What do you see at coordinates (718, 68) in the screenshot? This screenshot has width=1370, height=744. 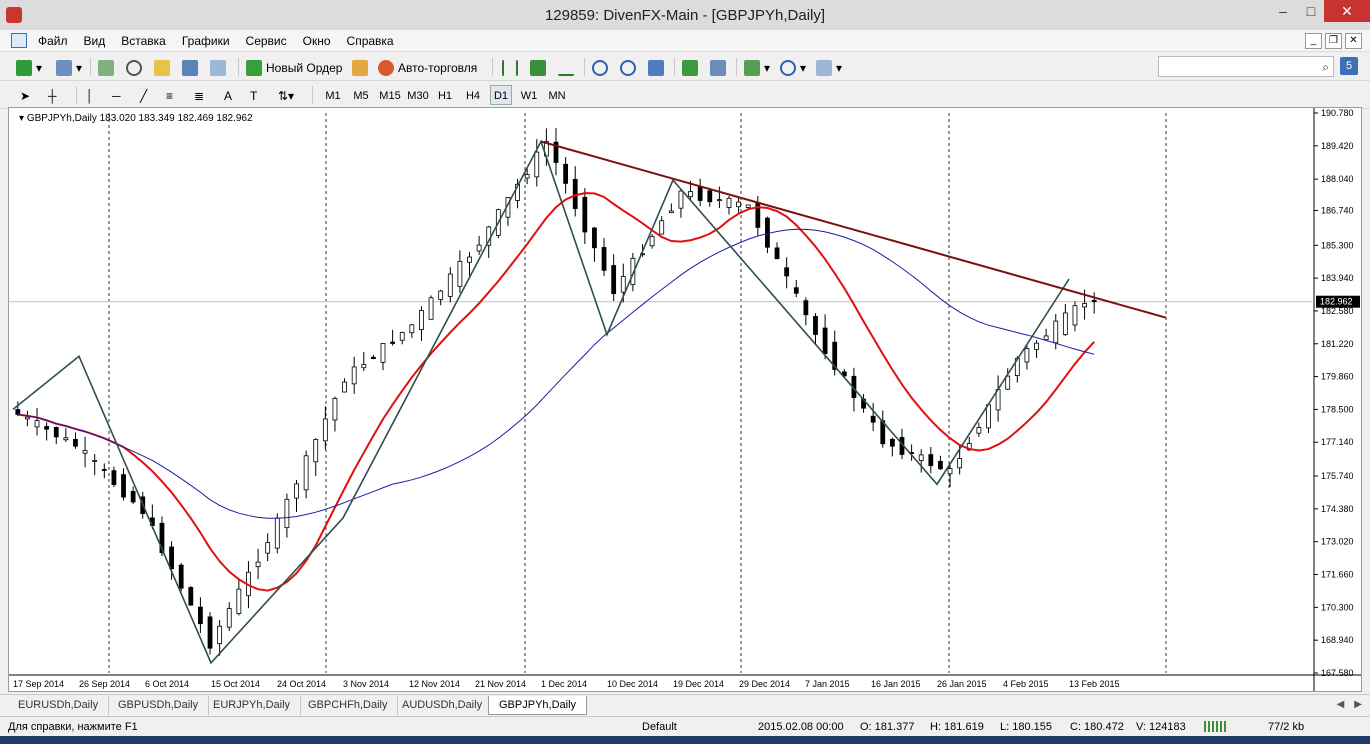 I see `chart-shift-button` at bounding box center [718, 68].